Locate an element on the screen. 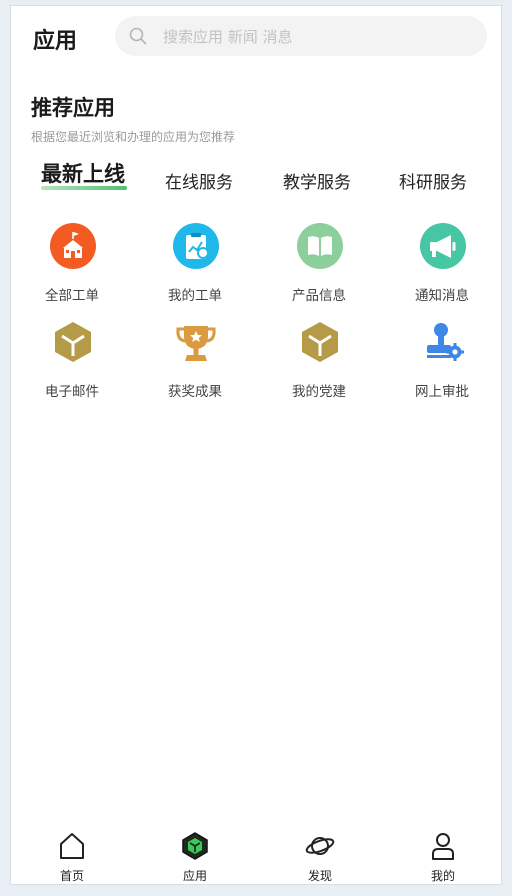 The width and height of the screenshot is (512, 896). app-email: 电子邮件 is located at coordinates (72, 359).